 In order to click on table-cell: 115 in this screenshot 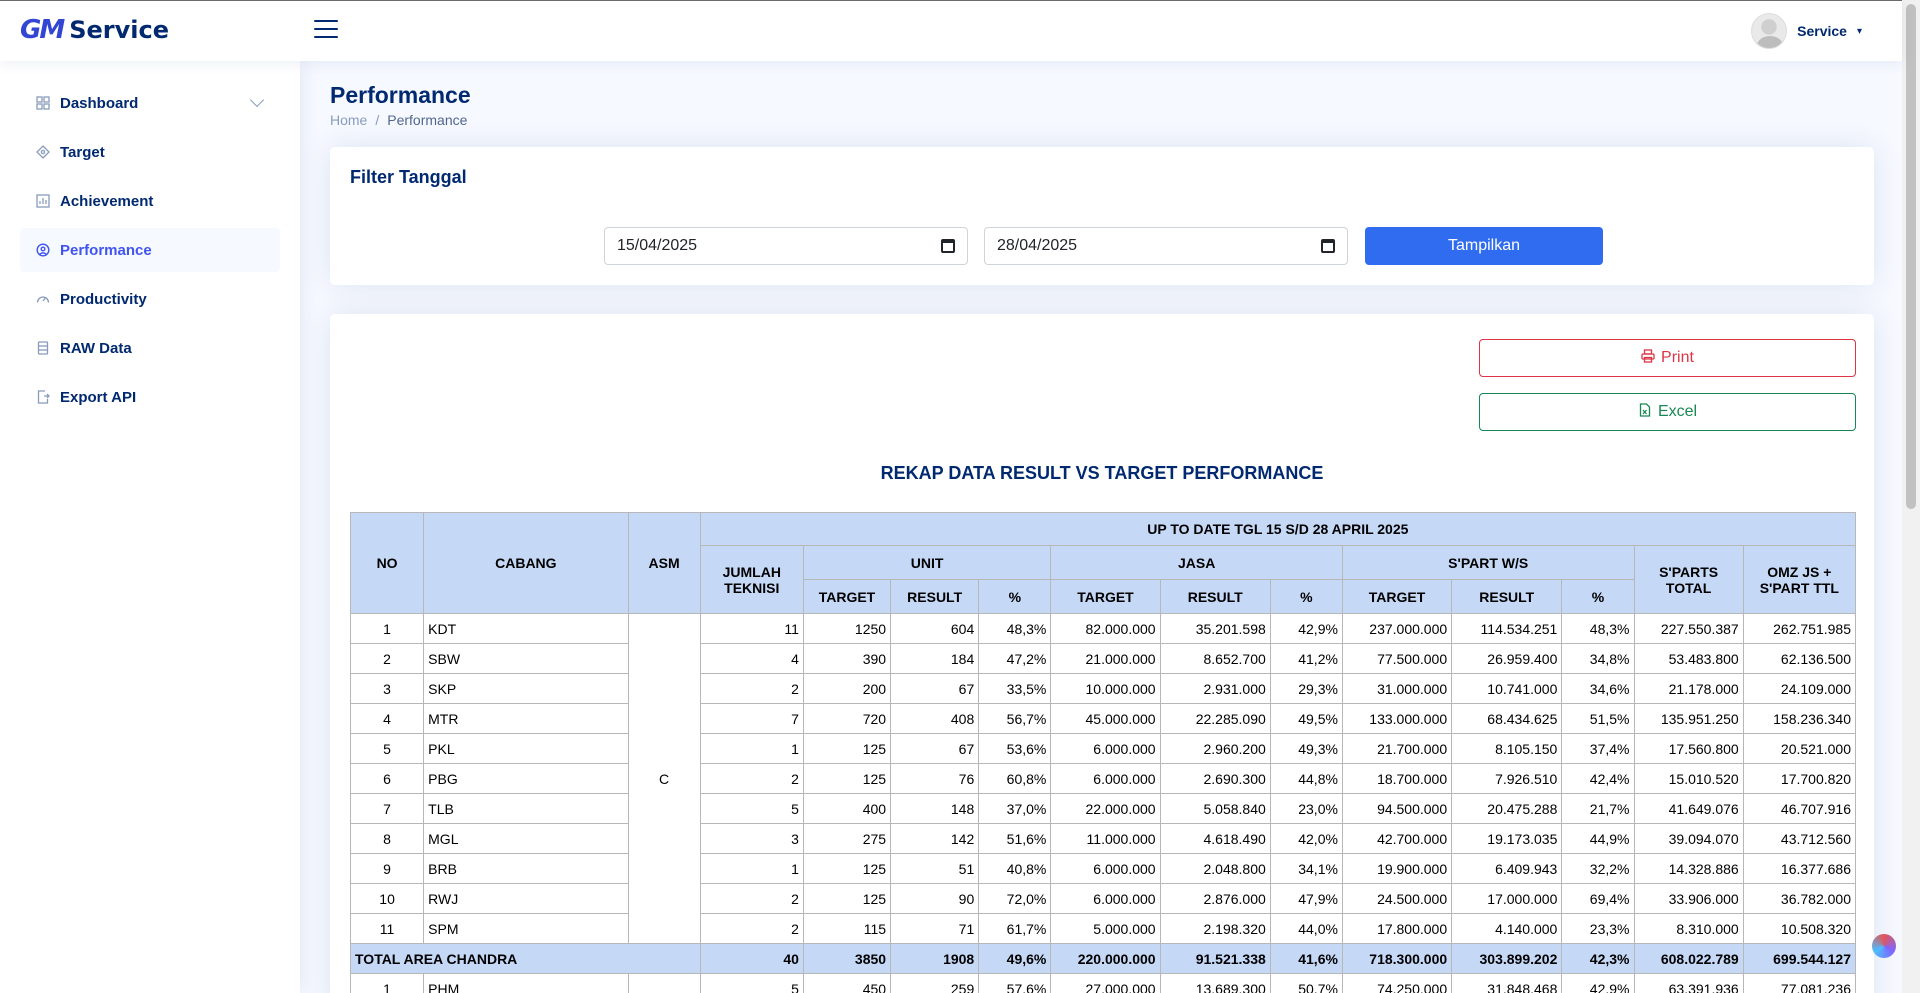, I will do `click(847, 928)`.